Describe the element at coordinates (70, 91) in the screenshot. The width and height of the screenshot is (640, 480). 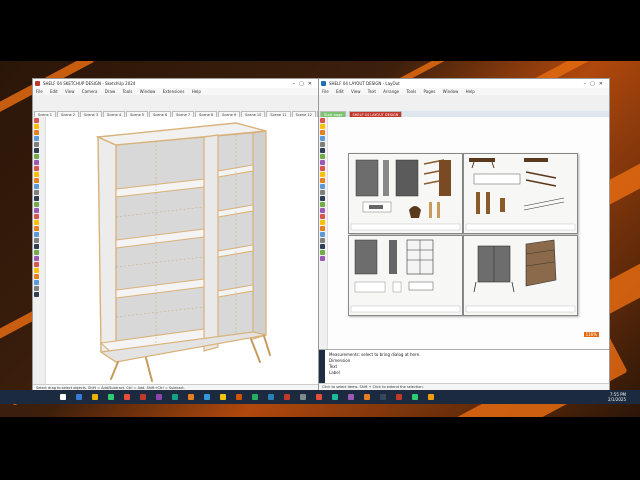
I see `menu-view: View` at that location.